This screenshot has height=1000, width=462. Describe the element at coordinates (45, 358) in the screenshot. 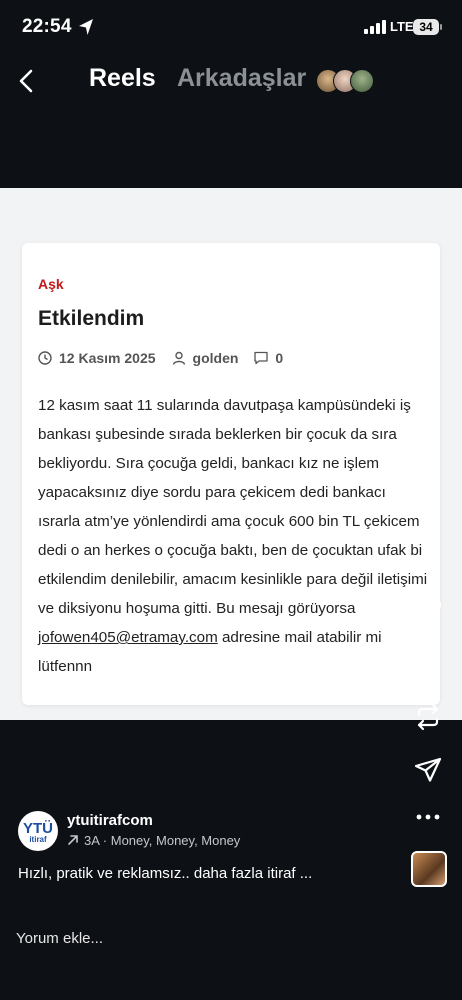

I see `clock-icon` at that location.